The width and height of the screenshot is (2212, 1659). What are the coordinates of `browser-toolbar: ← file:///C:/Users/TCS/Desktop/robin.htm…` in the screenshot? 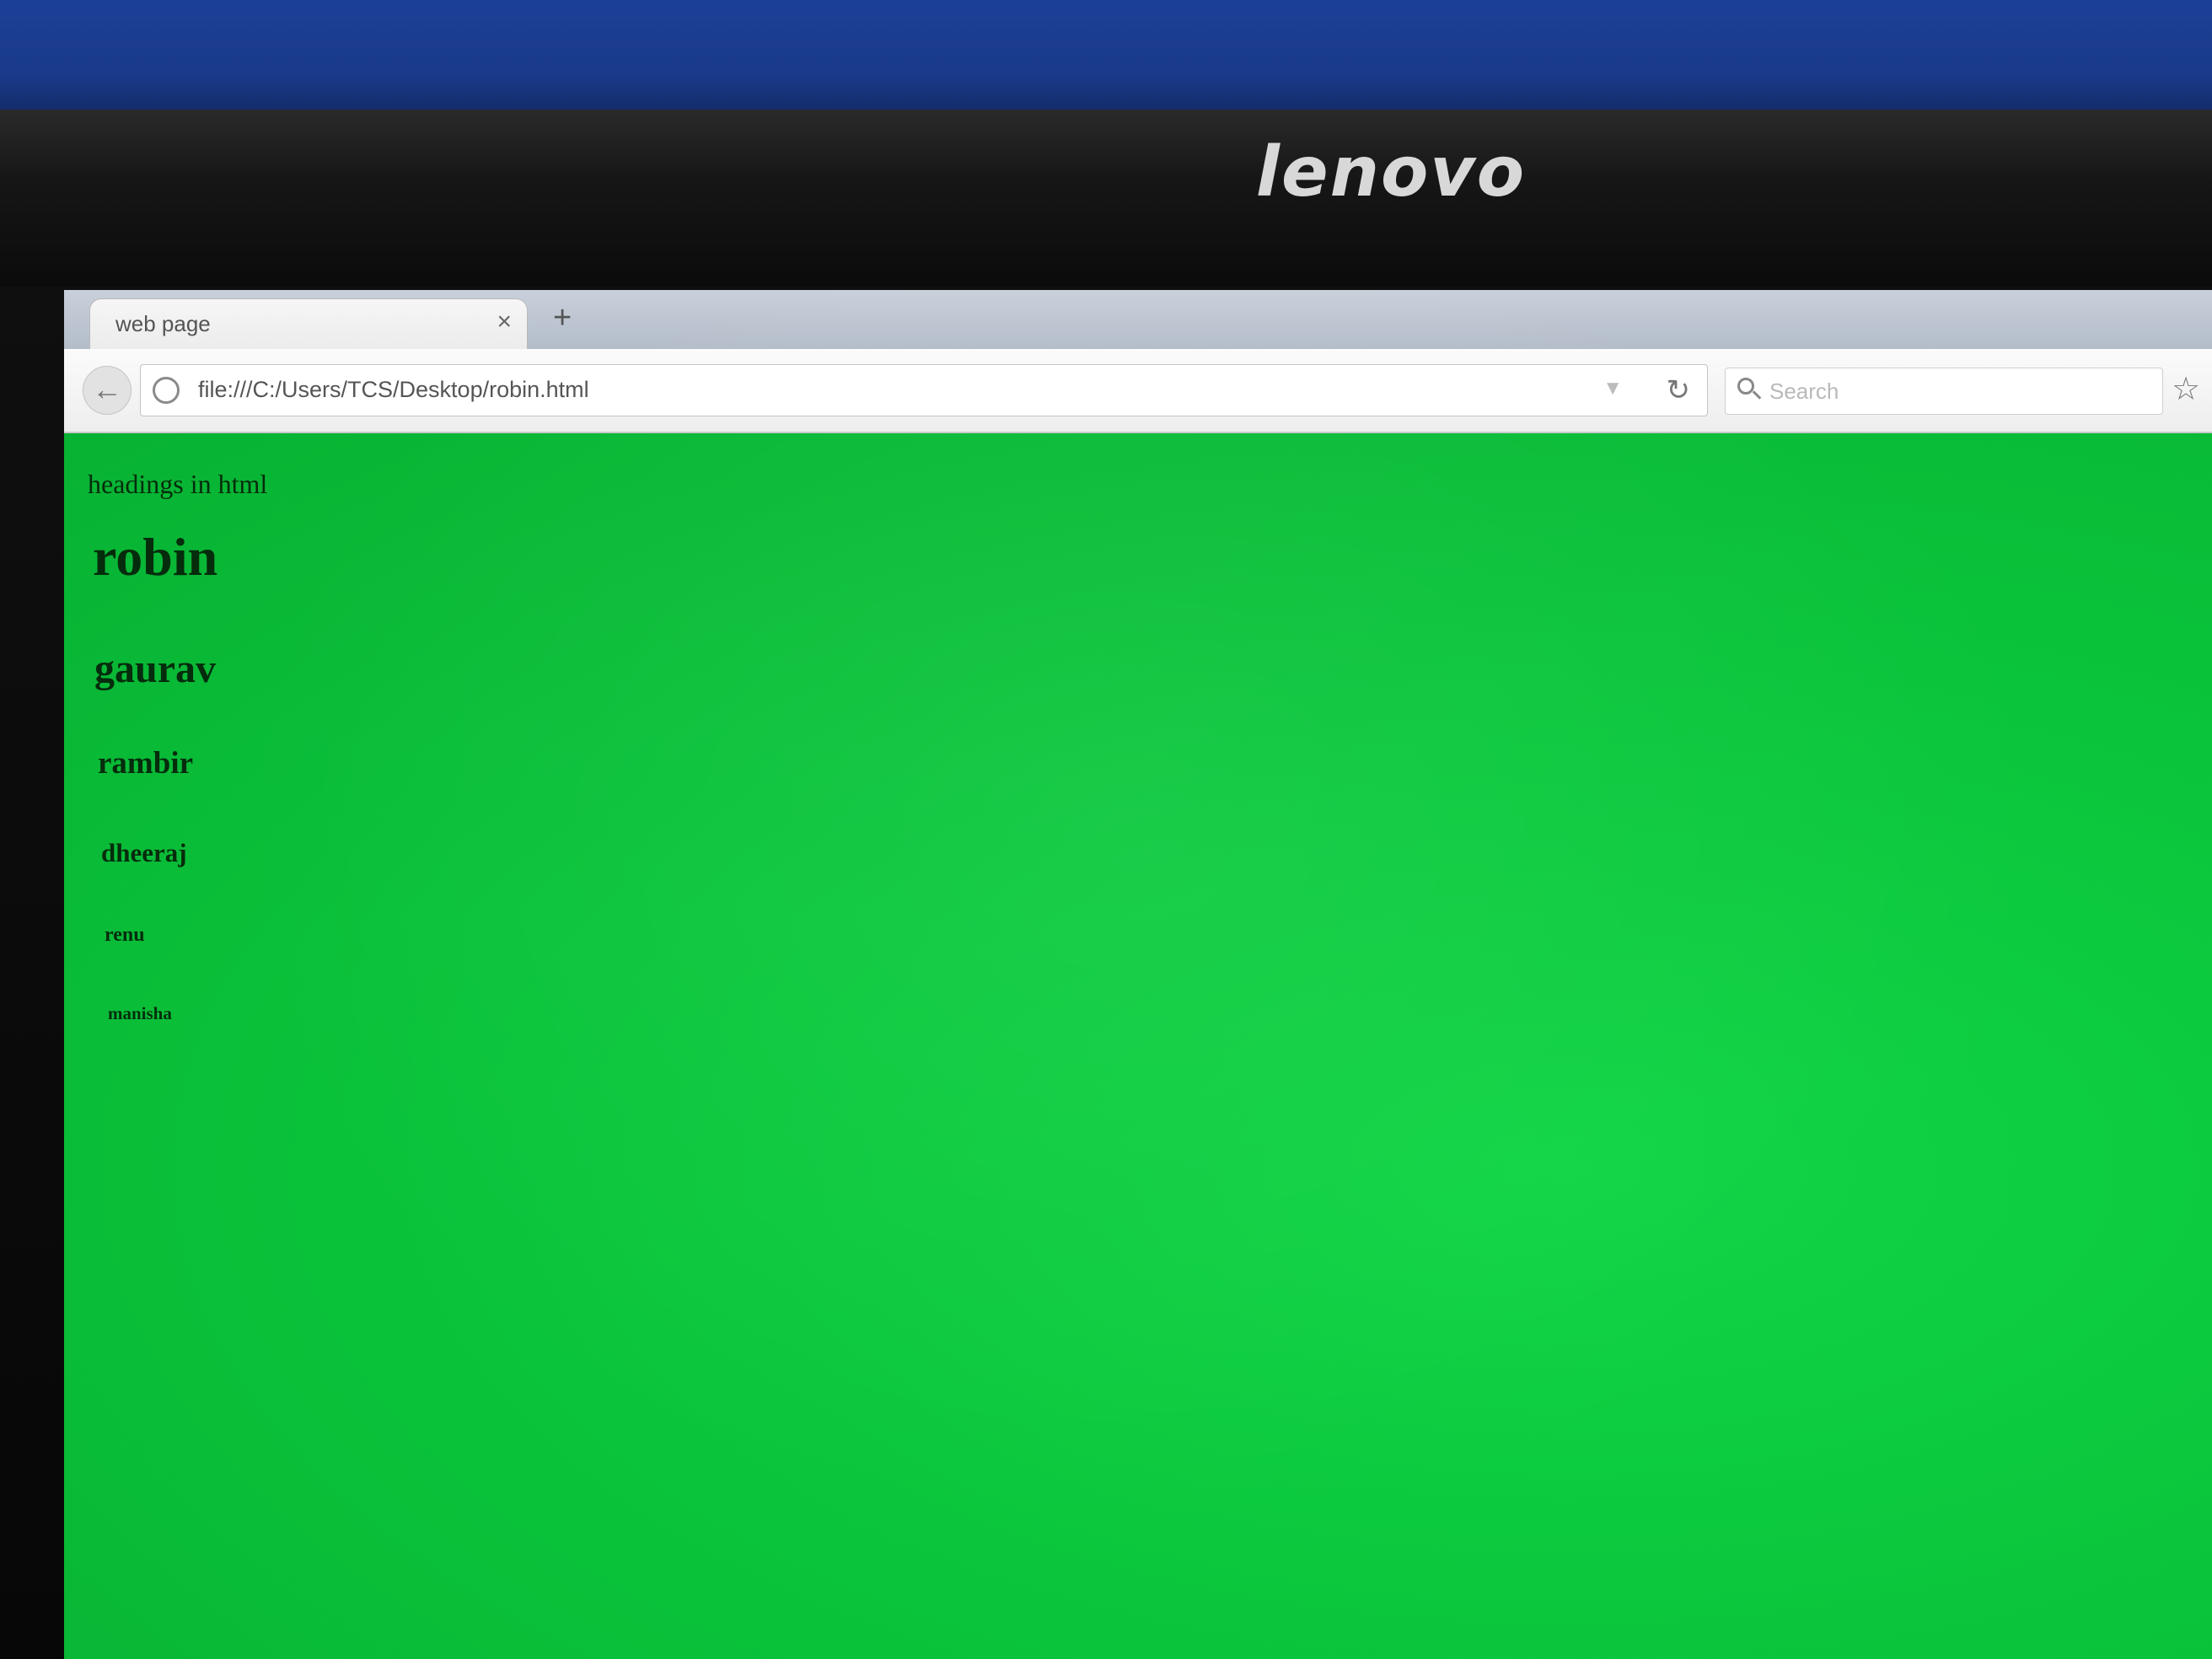 It's located at (1138, 391).